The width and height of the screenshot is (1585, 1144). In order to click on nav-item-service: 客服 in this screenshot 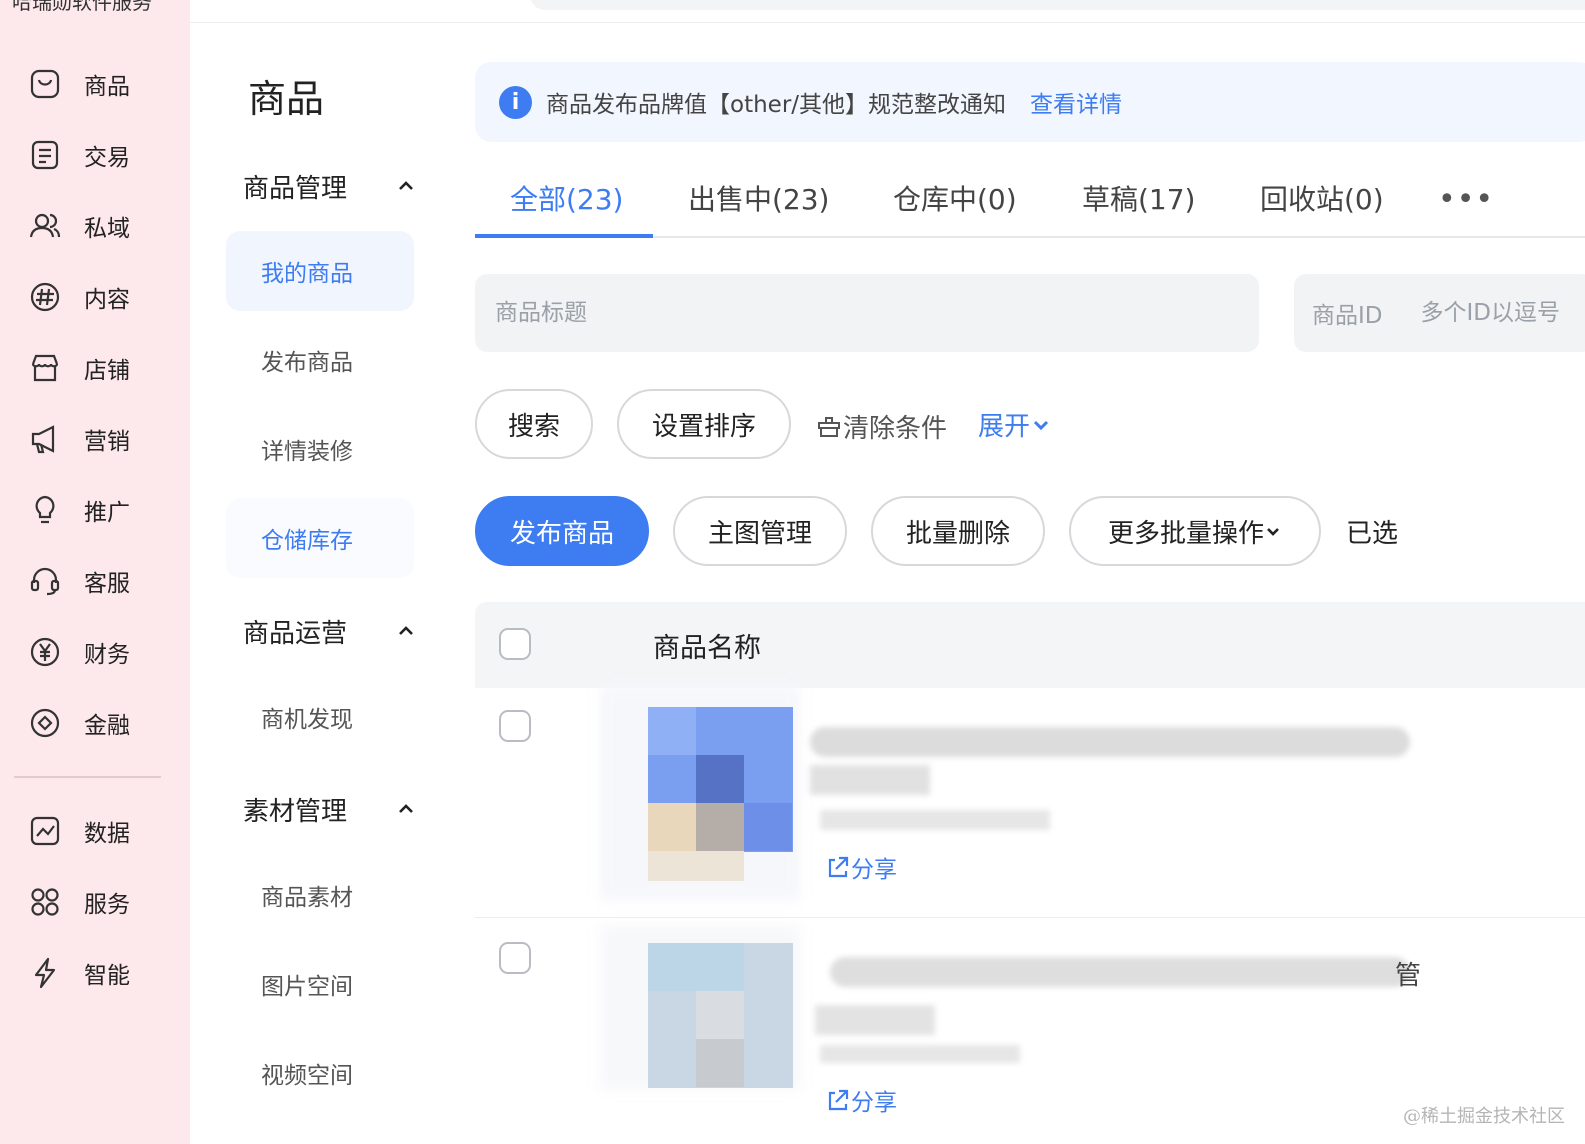, I will do `click(79, 581)`.